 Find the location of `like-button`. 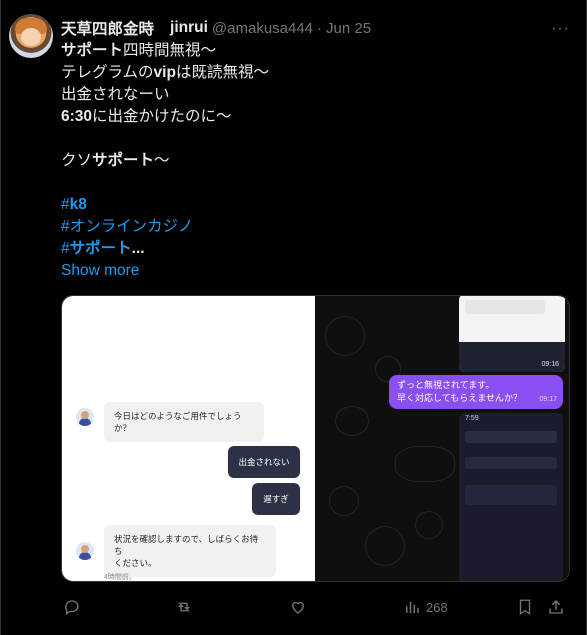

like-button is located at coordinates (298, 607).